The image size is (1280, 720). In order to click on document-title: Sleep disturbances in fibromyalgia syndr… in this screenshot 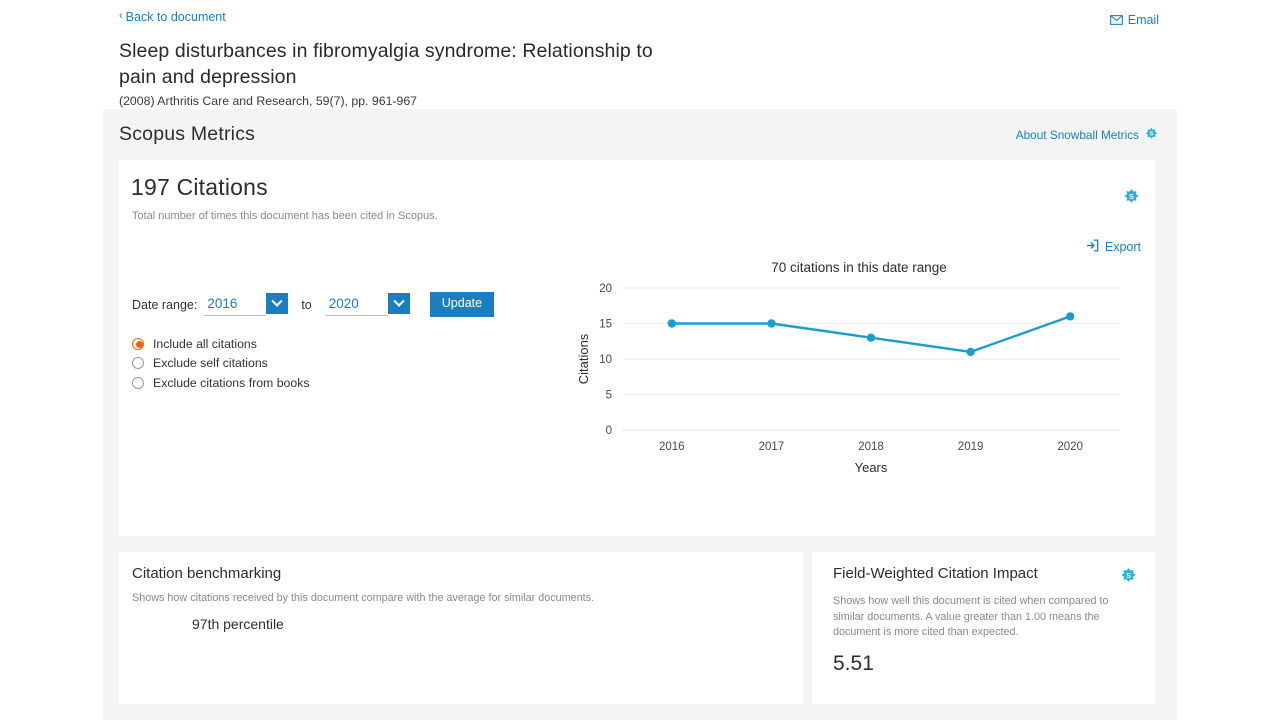, I will do `click(386, 63)`.